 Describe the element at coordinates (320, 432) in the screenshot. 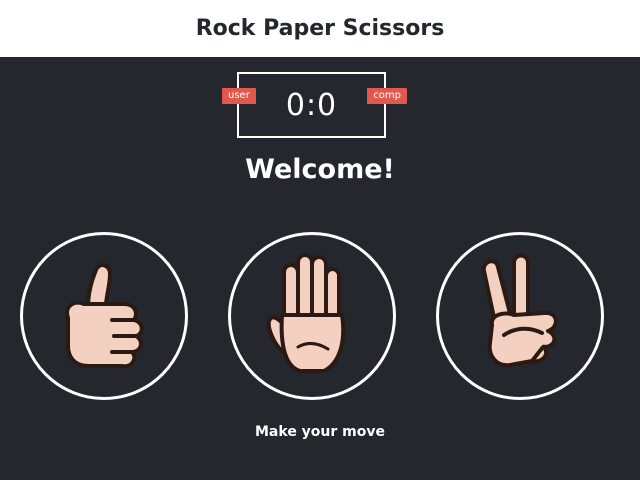

I see `make-move-prompt: Make your move` at that location.